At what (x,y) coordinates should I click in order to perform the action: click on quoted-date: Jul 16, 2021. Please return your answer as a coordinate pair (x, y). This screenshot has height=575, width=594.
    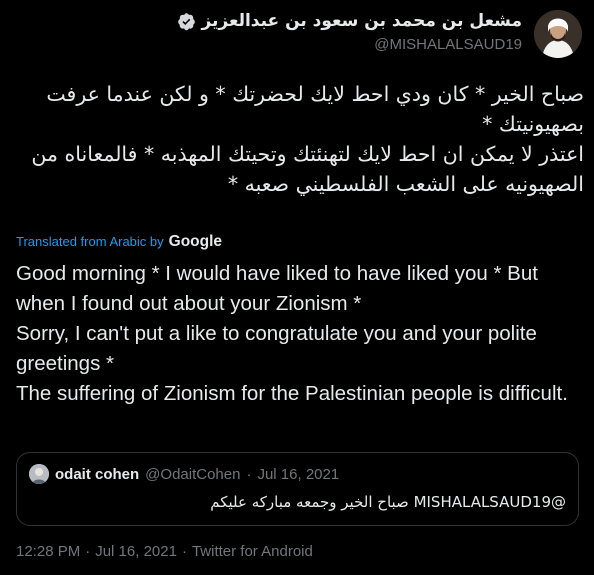
    Looking at the image, I should click on (298, 474).